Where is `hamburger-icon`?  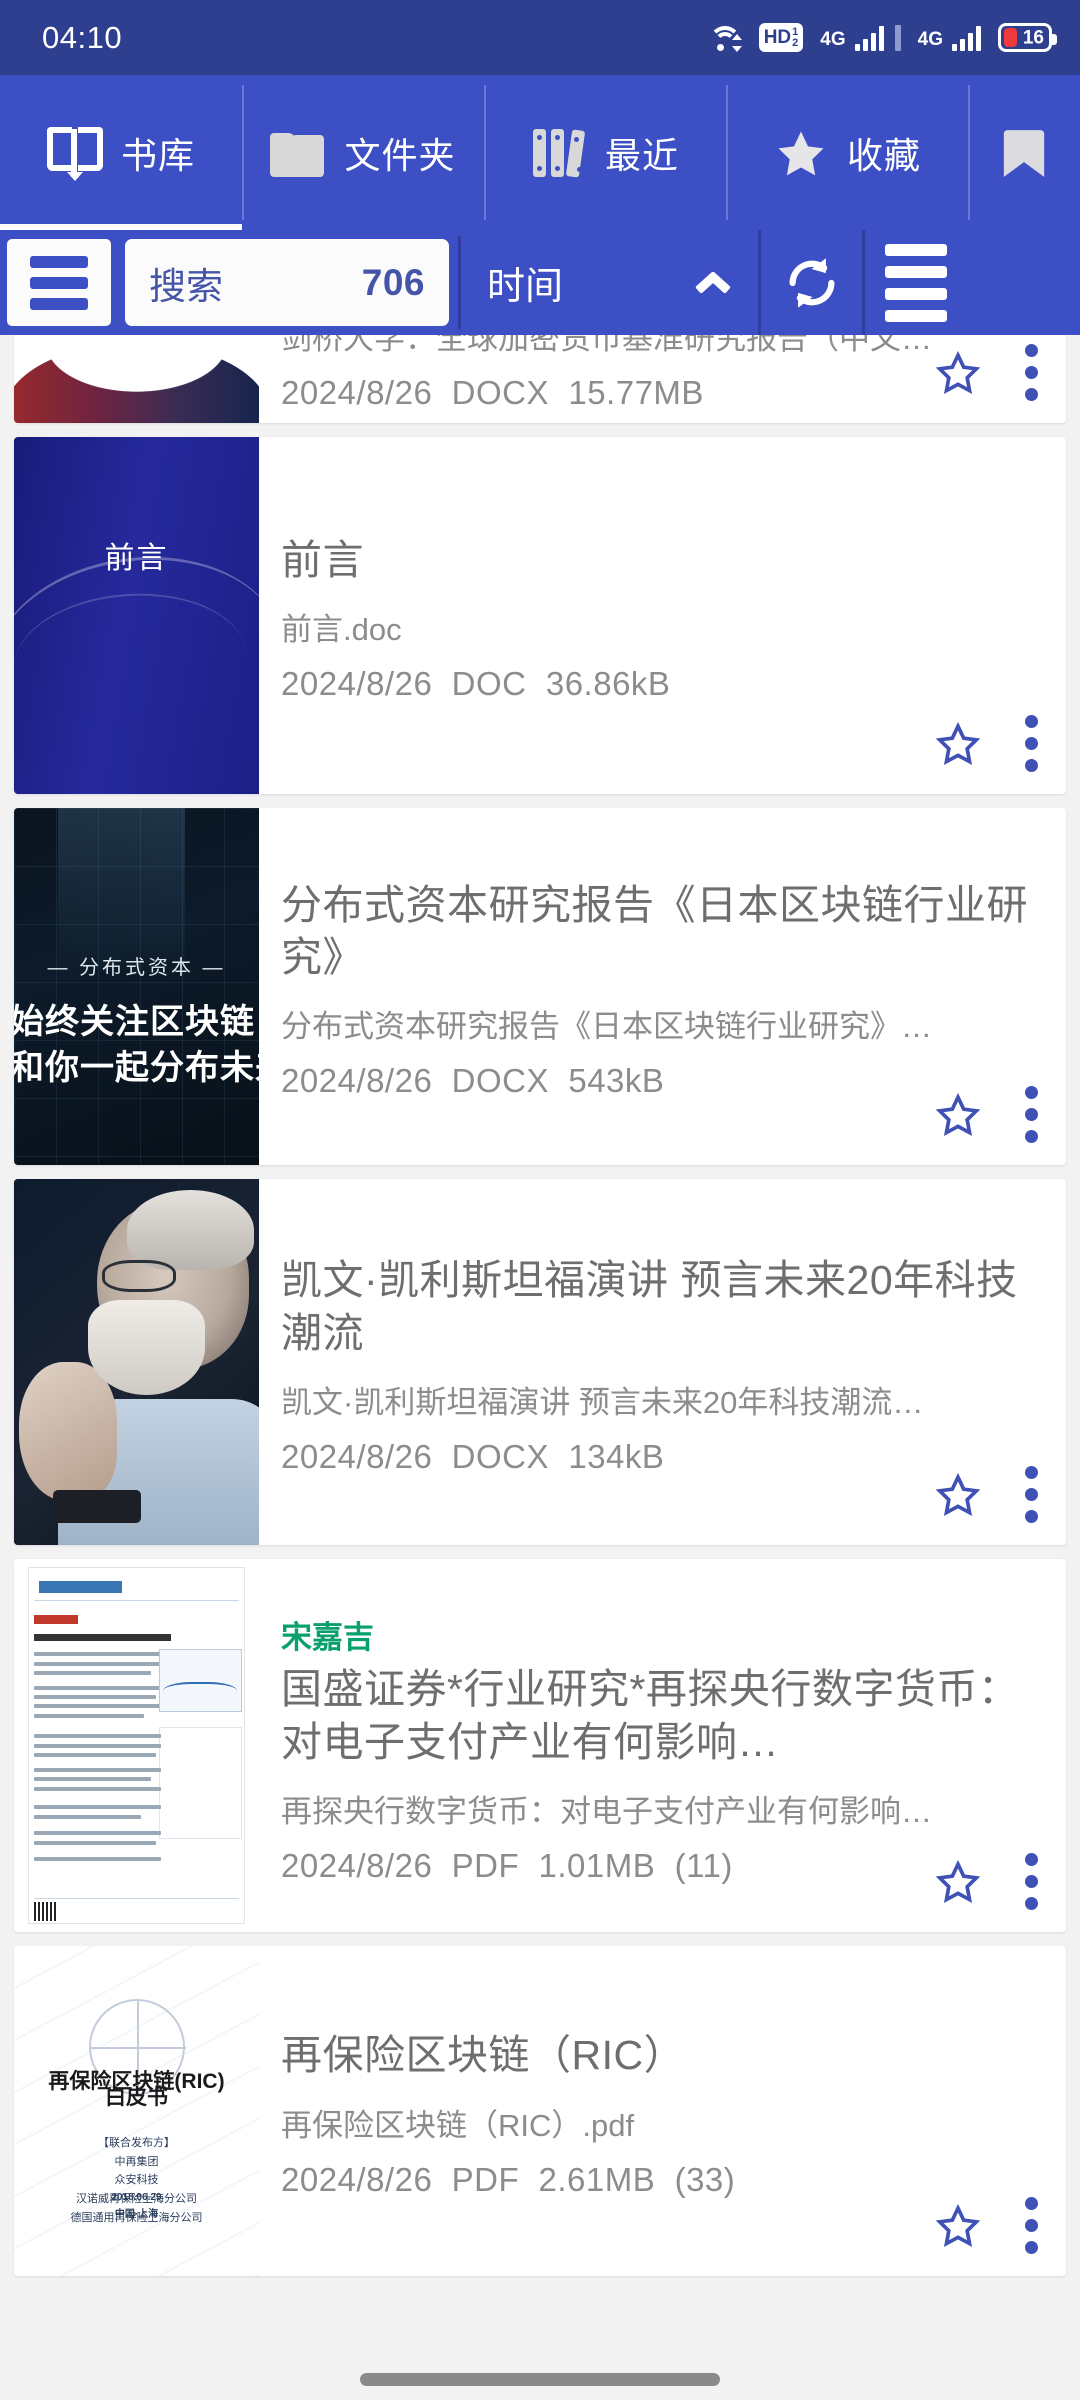
hamburger-icon is located at coordinates (59, 282).